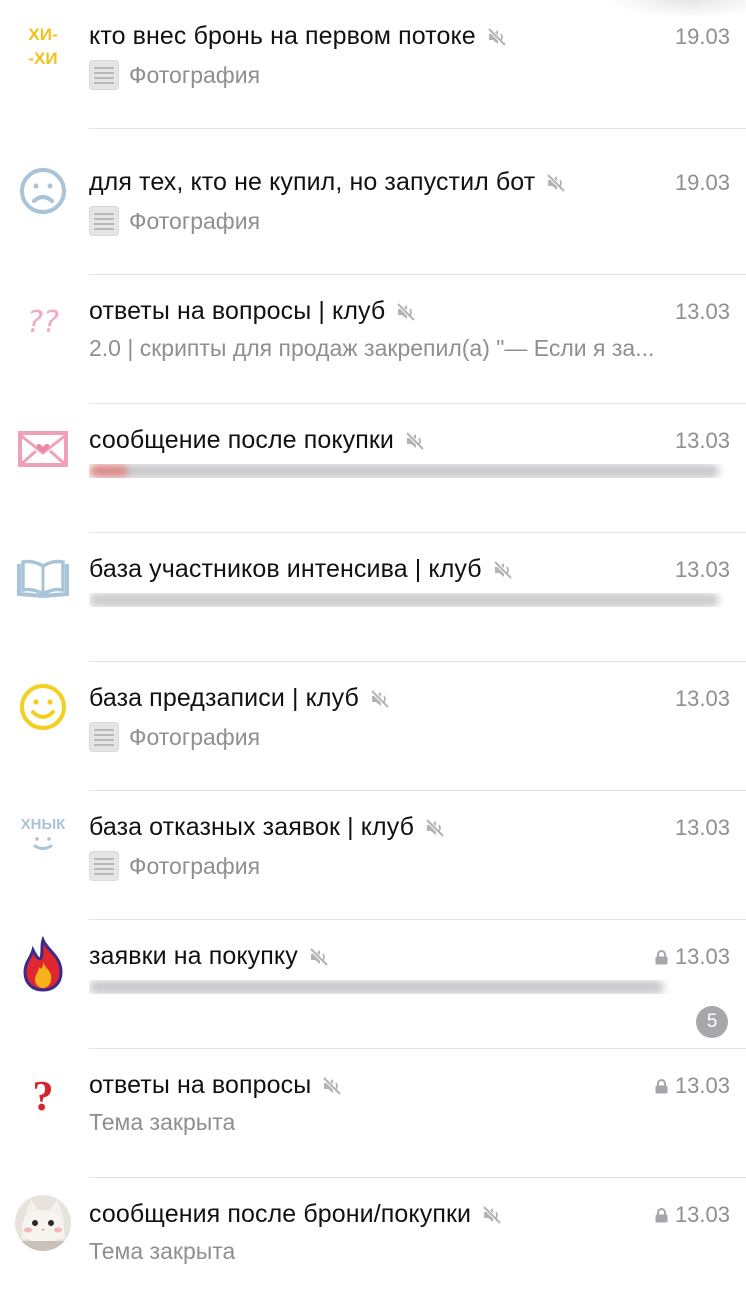 The height and width of the screenshot is (1307, 746). I want to click on chat-row: заявки на покупку 13.03 5, so click(373, 984).